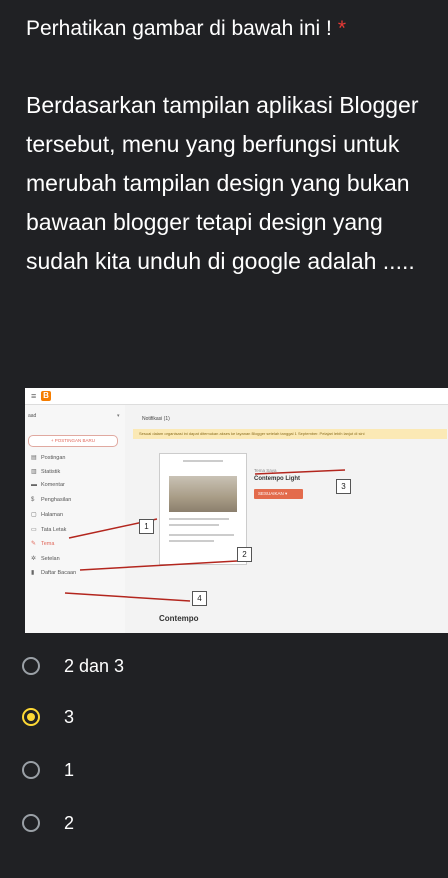 The height and width of the screenshot is (878, 448). I want to click on required-mark: *, so click(342, 28).